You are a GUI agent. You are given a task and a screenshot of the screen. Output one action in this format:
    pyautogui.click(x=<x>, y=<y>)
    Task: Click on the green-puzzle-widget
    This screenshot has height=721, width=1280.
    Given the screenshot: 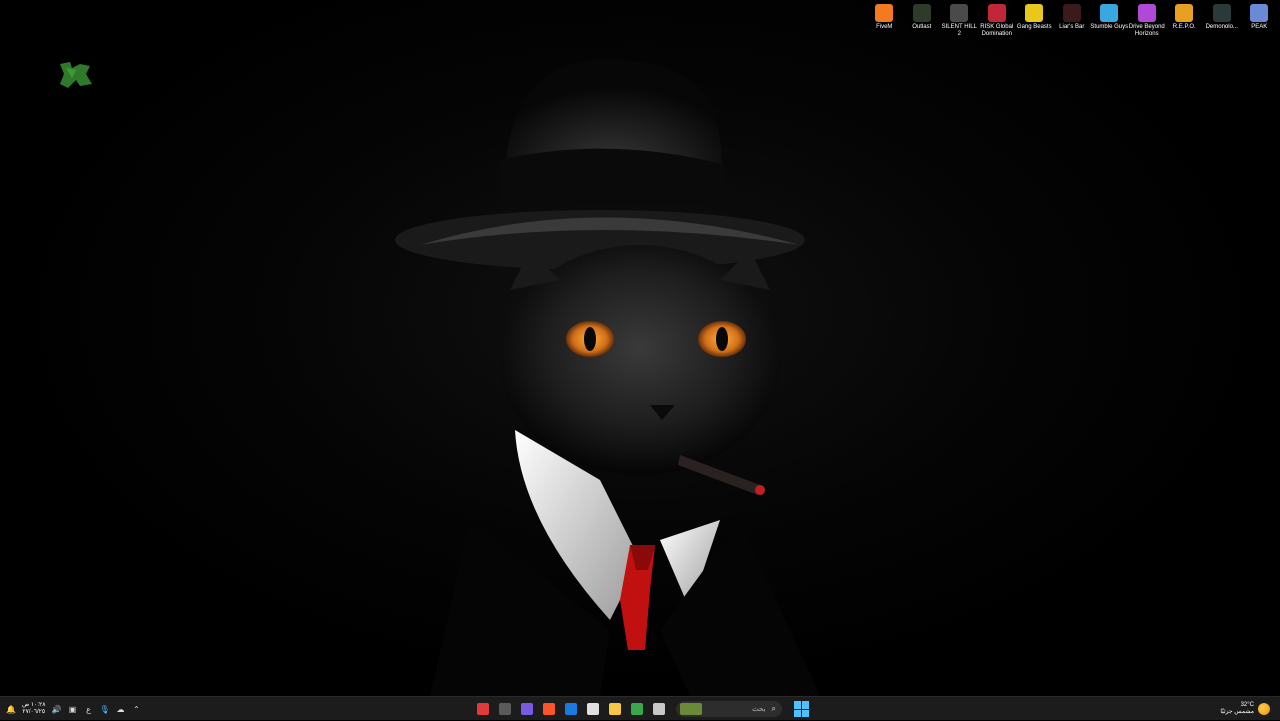 What is the action you would take?
    pyautogui.click(x=75, y=75)
    